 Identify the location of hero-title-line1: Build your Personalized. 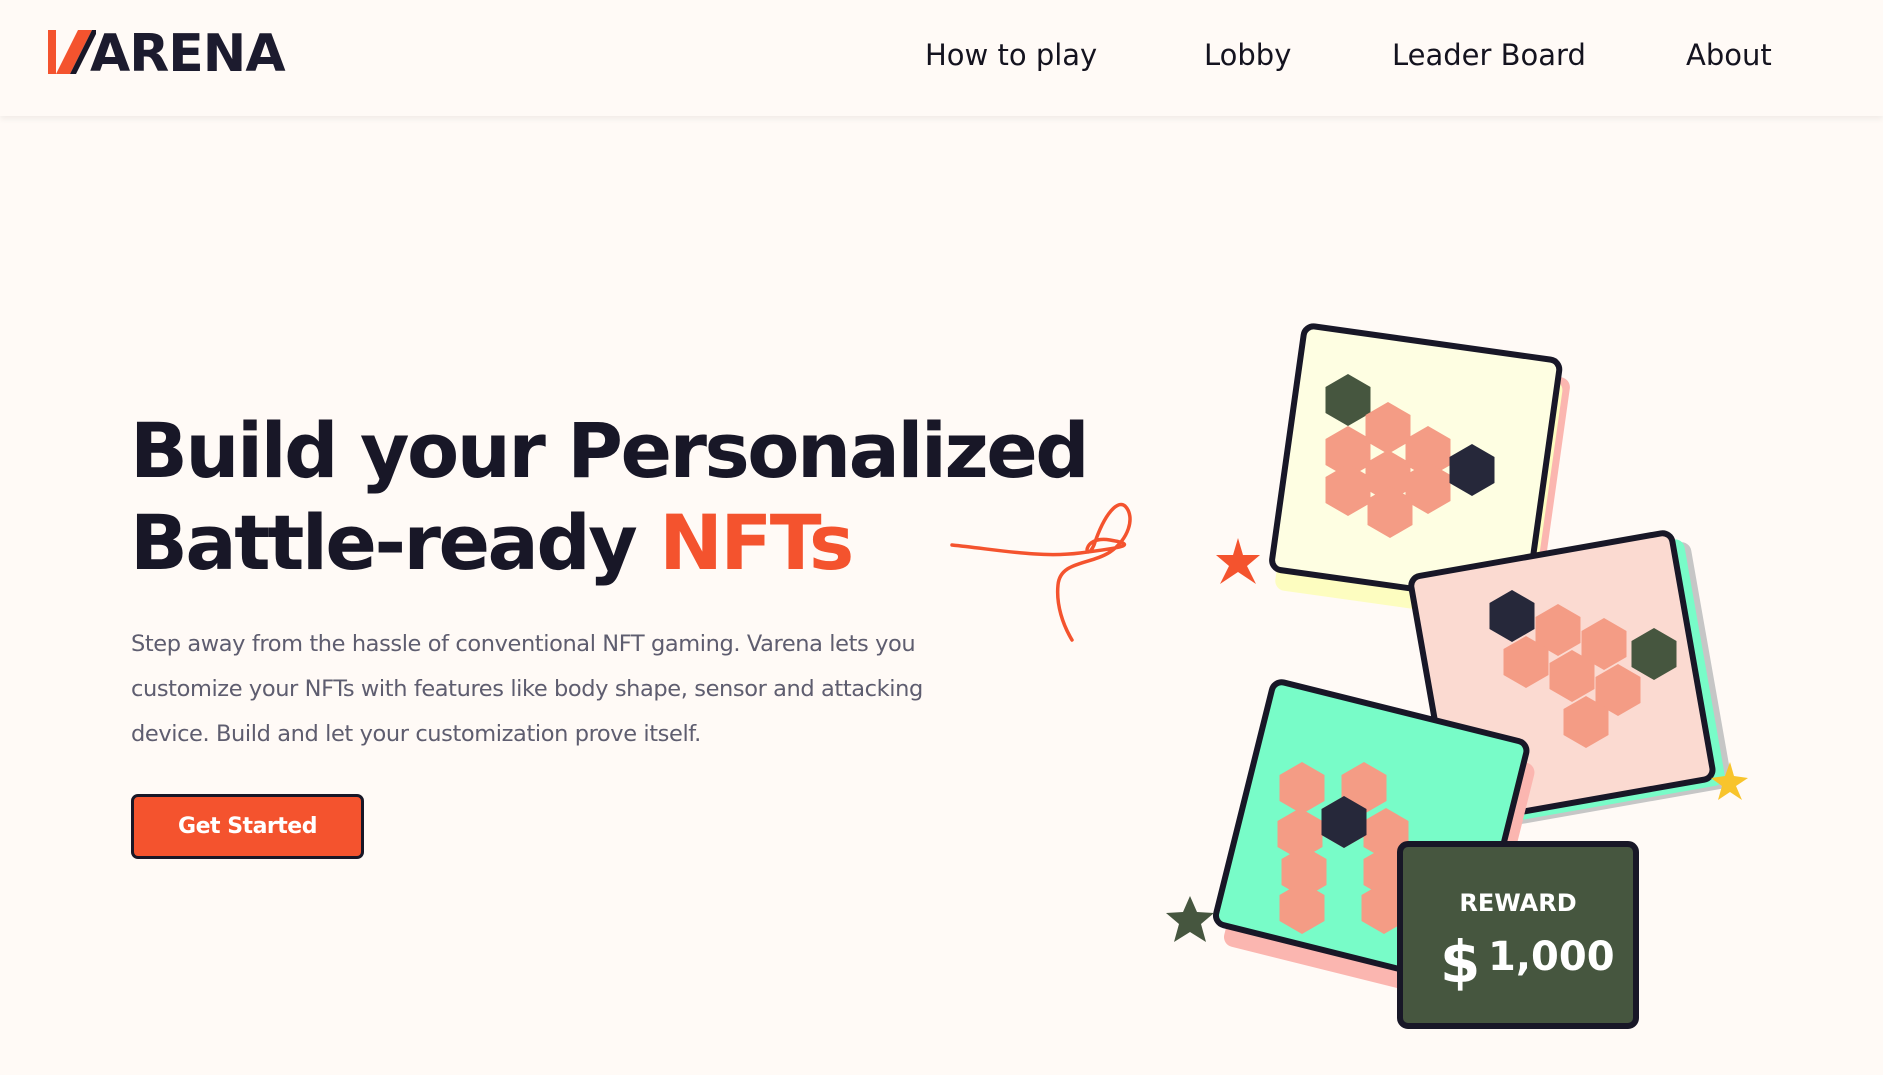
(610, 450).